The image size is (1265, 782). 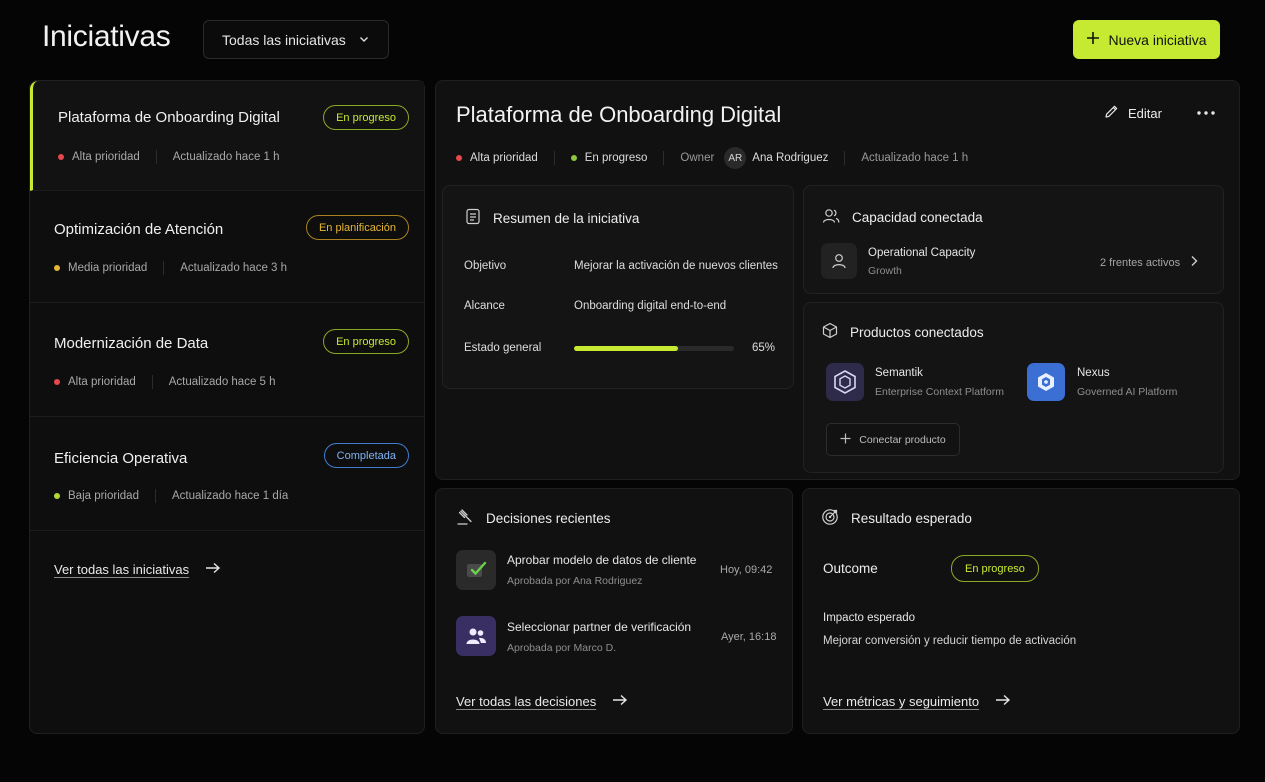 I want to click on summary-title: Resumen de la iniciativa, so click(x=552, y=218).